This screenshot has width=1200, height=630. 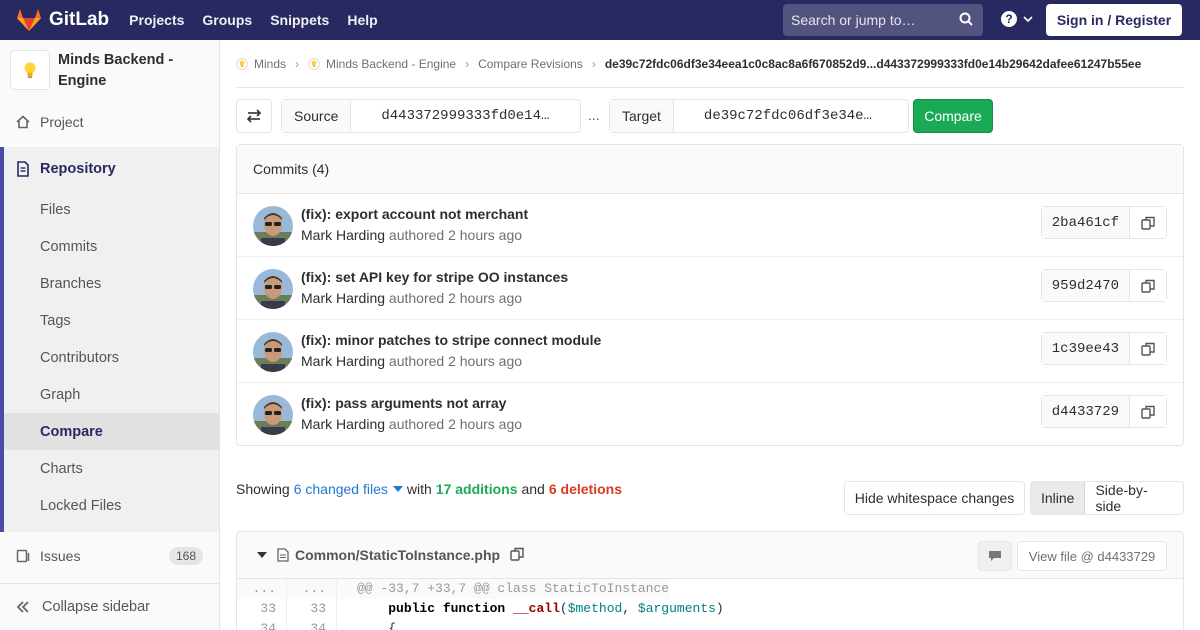 What do you see at coordinates (111, 169) in the screenshot?
I see `sidebar-item-repository: Repository` at bounding box center [111, 169].